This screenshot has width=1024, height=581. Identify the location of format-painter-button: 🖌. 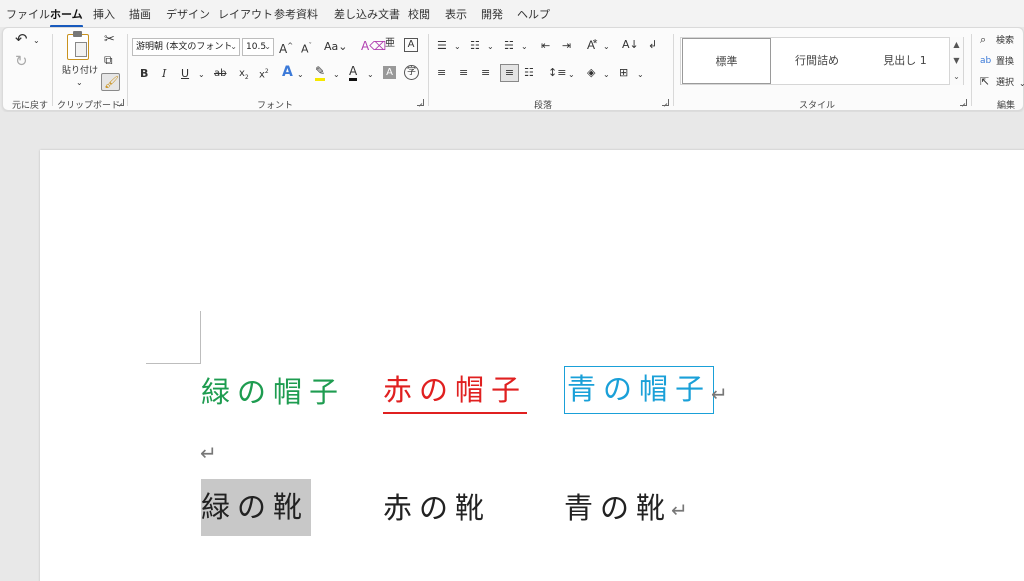
(110, 82).